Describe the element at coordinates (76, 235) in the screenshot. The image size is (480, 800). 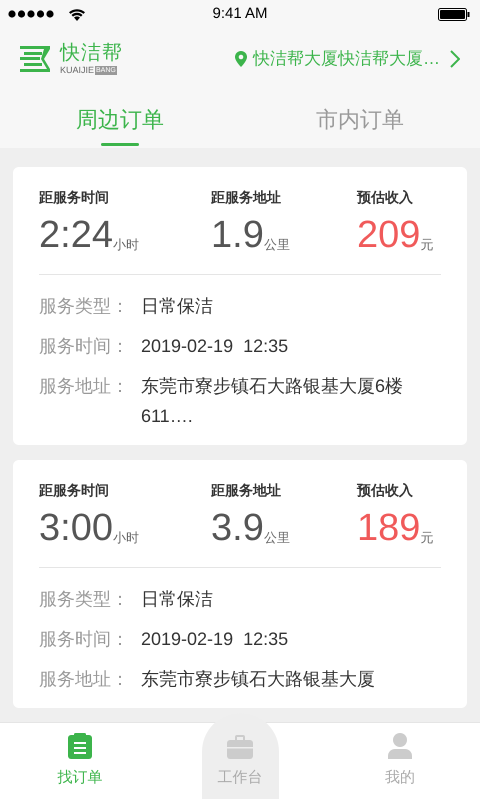
I see `stat-value: 2:24` at that location.